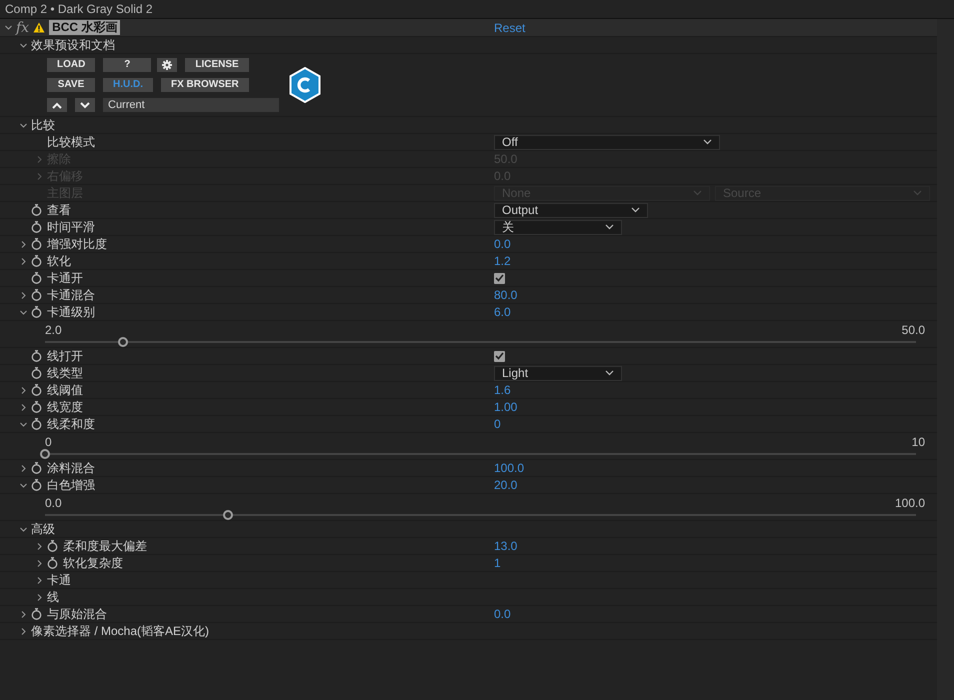  I want to click on value-field: 1, so click(497, 563).